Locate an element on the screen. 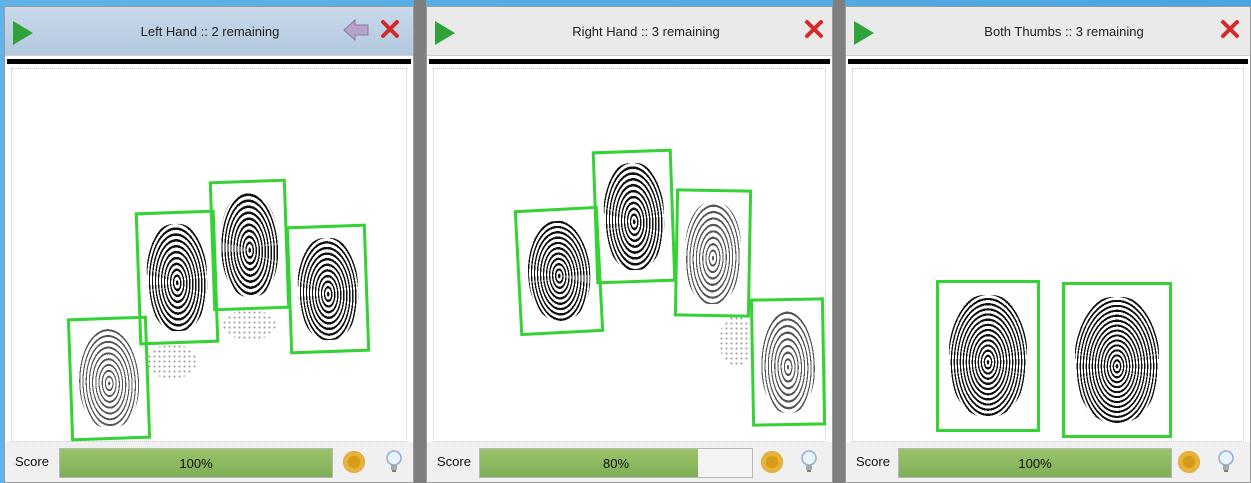 This screenshot has width=1251, height=483. score-footer: Score 80% is located at coordinates (629, 462).